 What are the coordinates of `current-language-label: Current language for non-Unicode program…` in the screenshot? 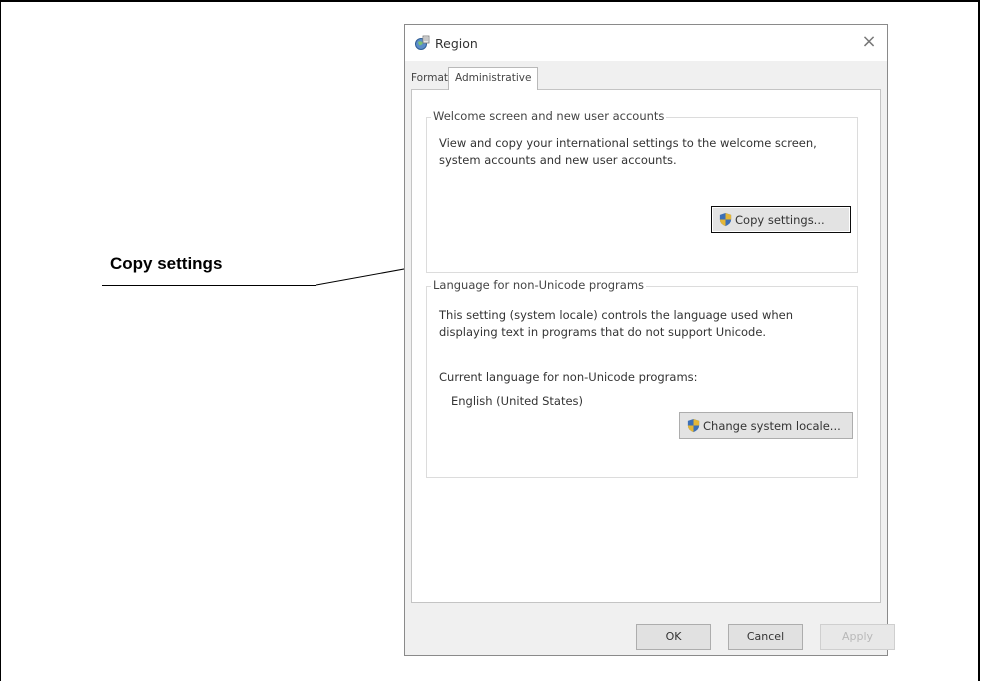 It's located at (568, 377).